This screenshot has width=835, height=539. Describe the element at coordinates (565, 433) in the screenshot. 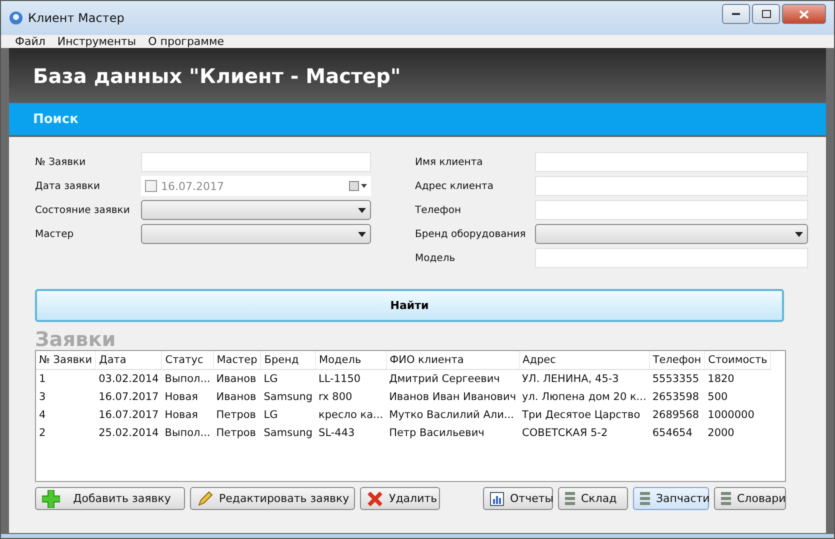

I see `table-cell-text: СОВЕТСКАЯ 5-2` at that location.